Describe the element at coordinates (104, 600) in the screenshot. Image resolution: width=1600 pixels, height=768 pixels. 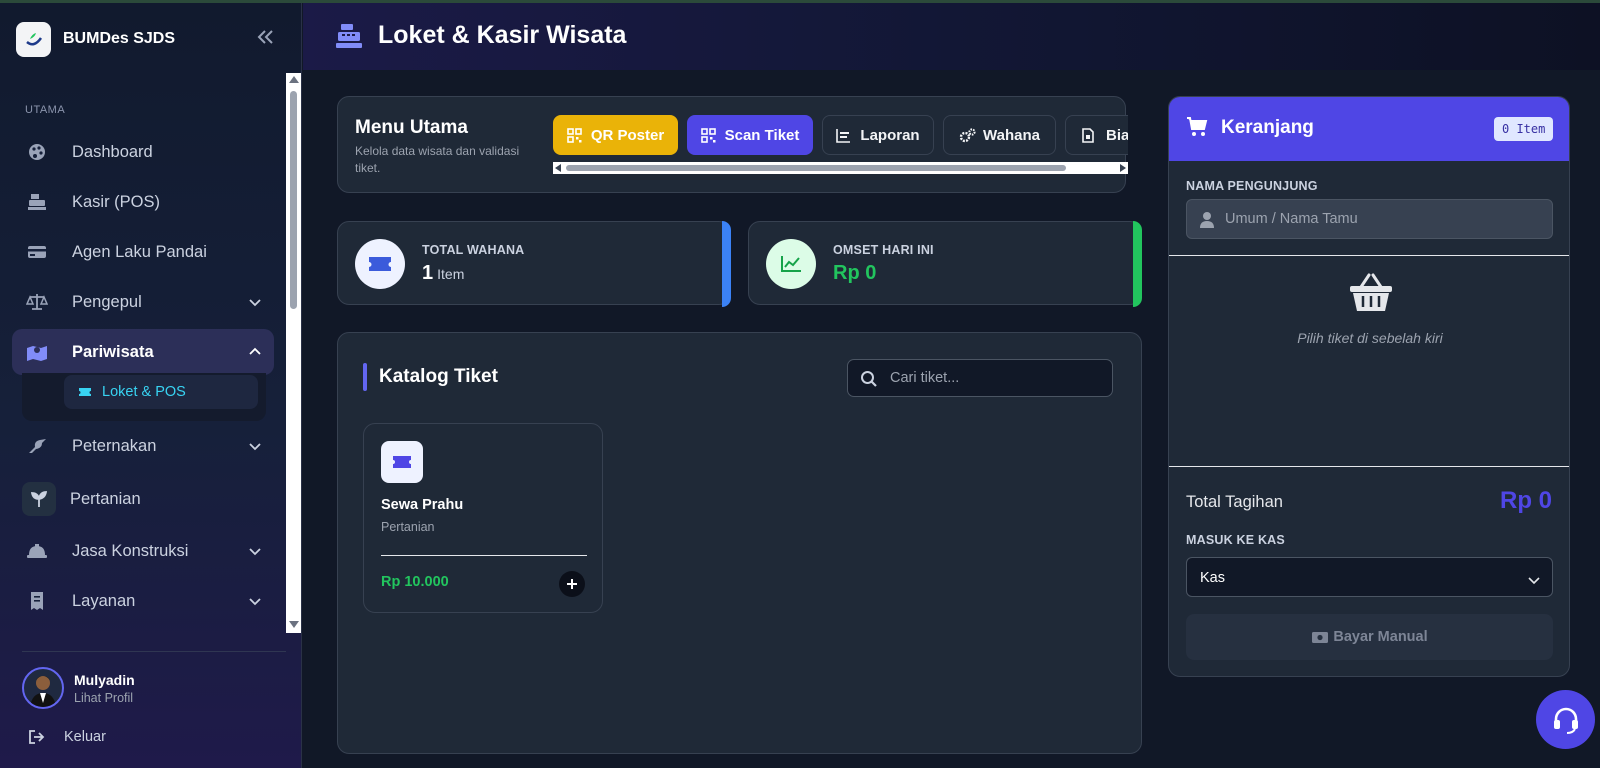
I see `sidebar-item-label: Layanan` at that location.